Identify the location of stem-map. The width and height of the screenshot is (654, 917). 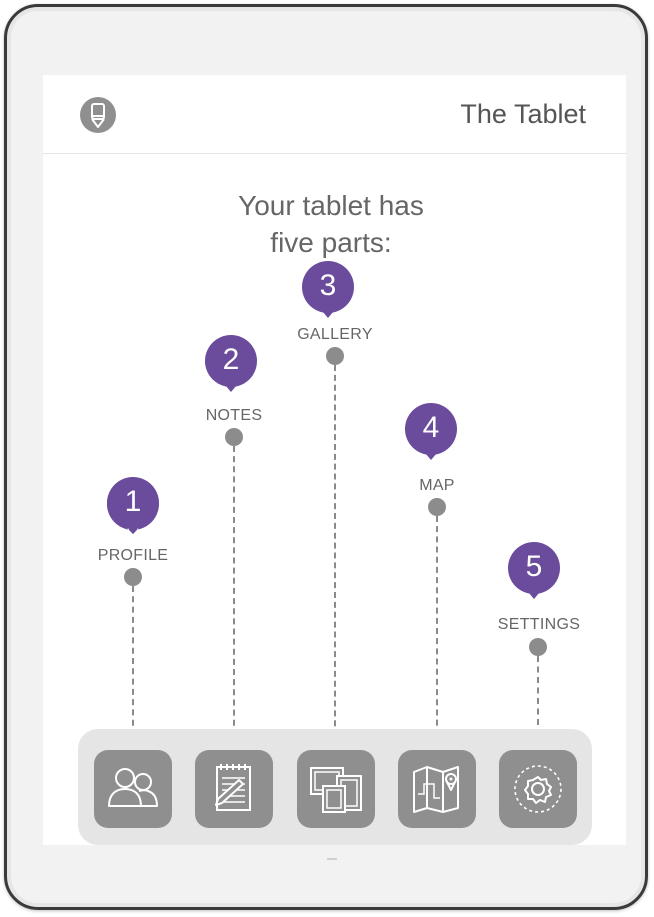
(437, 631).